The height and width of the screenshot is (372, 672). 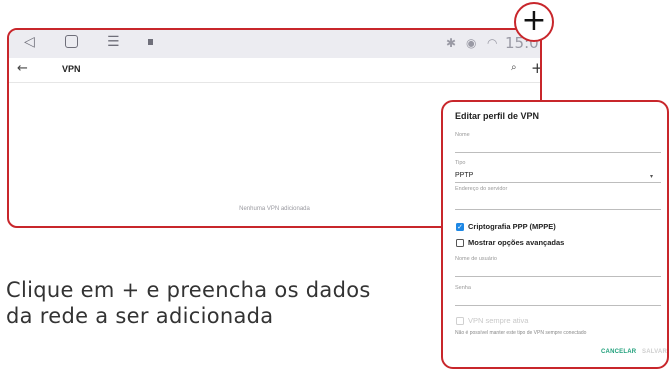 I want to click on highlighted-add-button: +, so click(x=534, y=22).